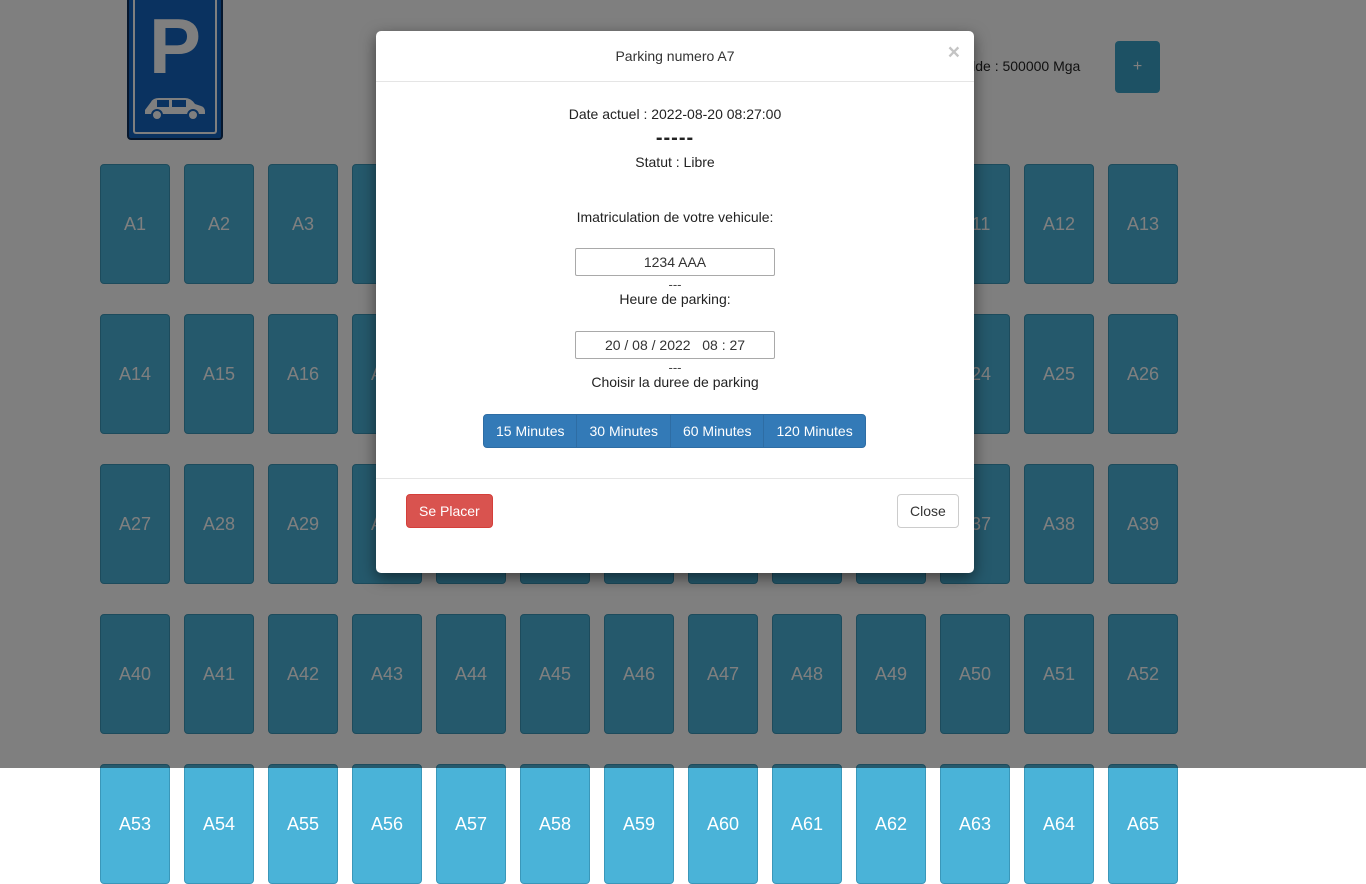 The height and width of the screenshot is (884, 1366). What do you see at coordinates (471, 824) in the screenshot?
I see `parking-spot: A57` at bounding box center [471, 824].